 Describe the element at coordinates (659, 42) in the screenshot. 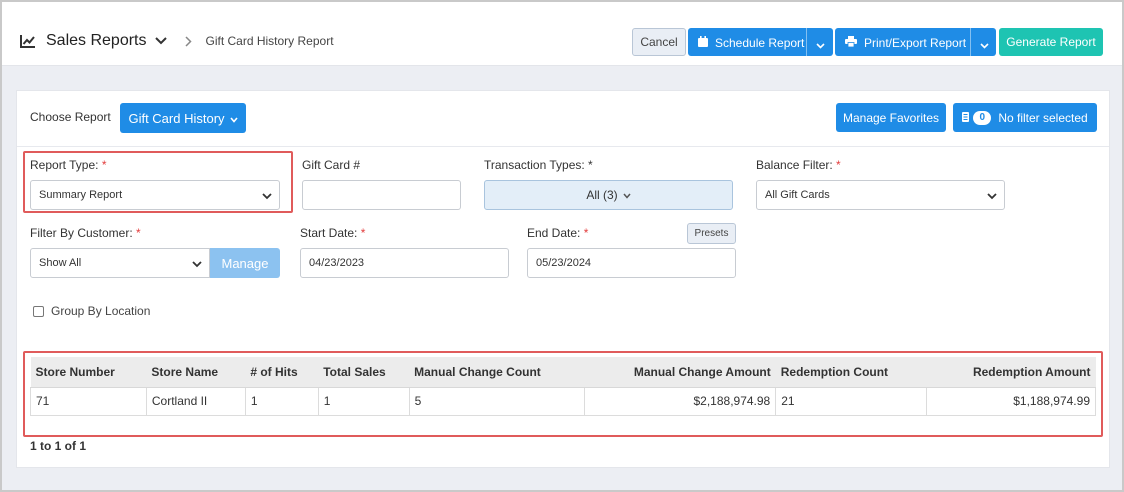

I see `cancel-button: Cancel` at that location.